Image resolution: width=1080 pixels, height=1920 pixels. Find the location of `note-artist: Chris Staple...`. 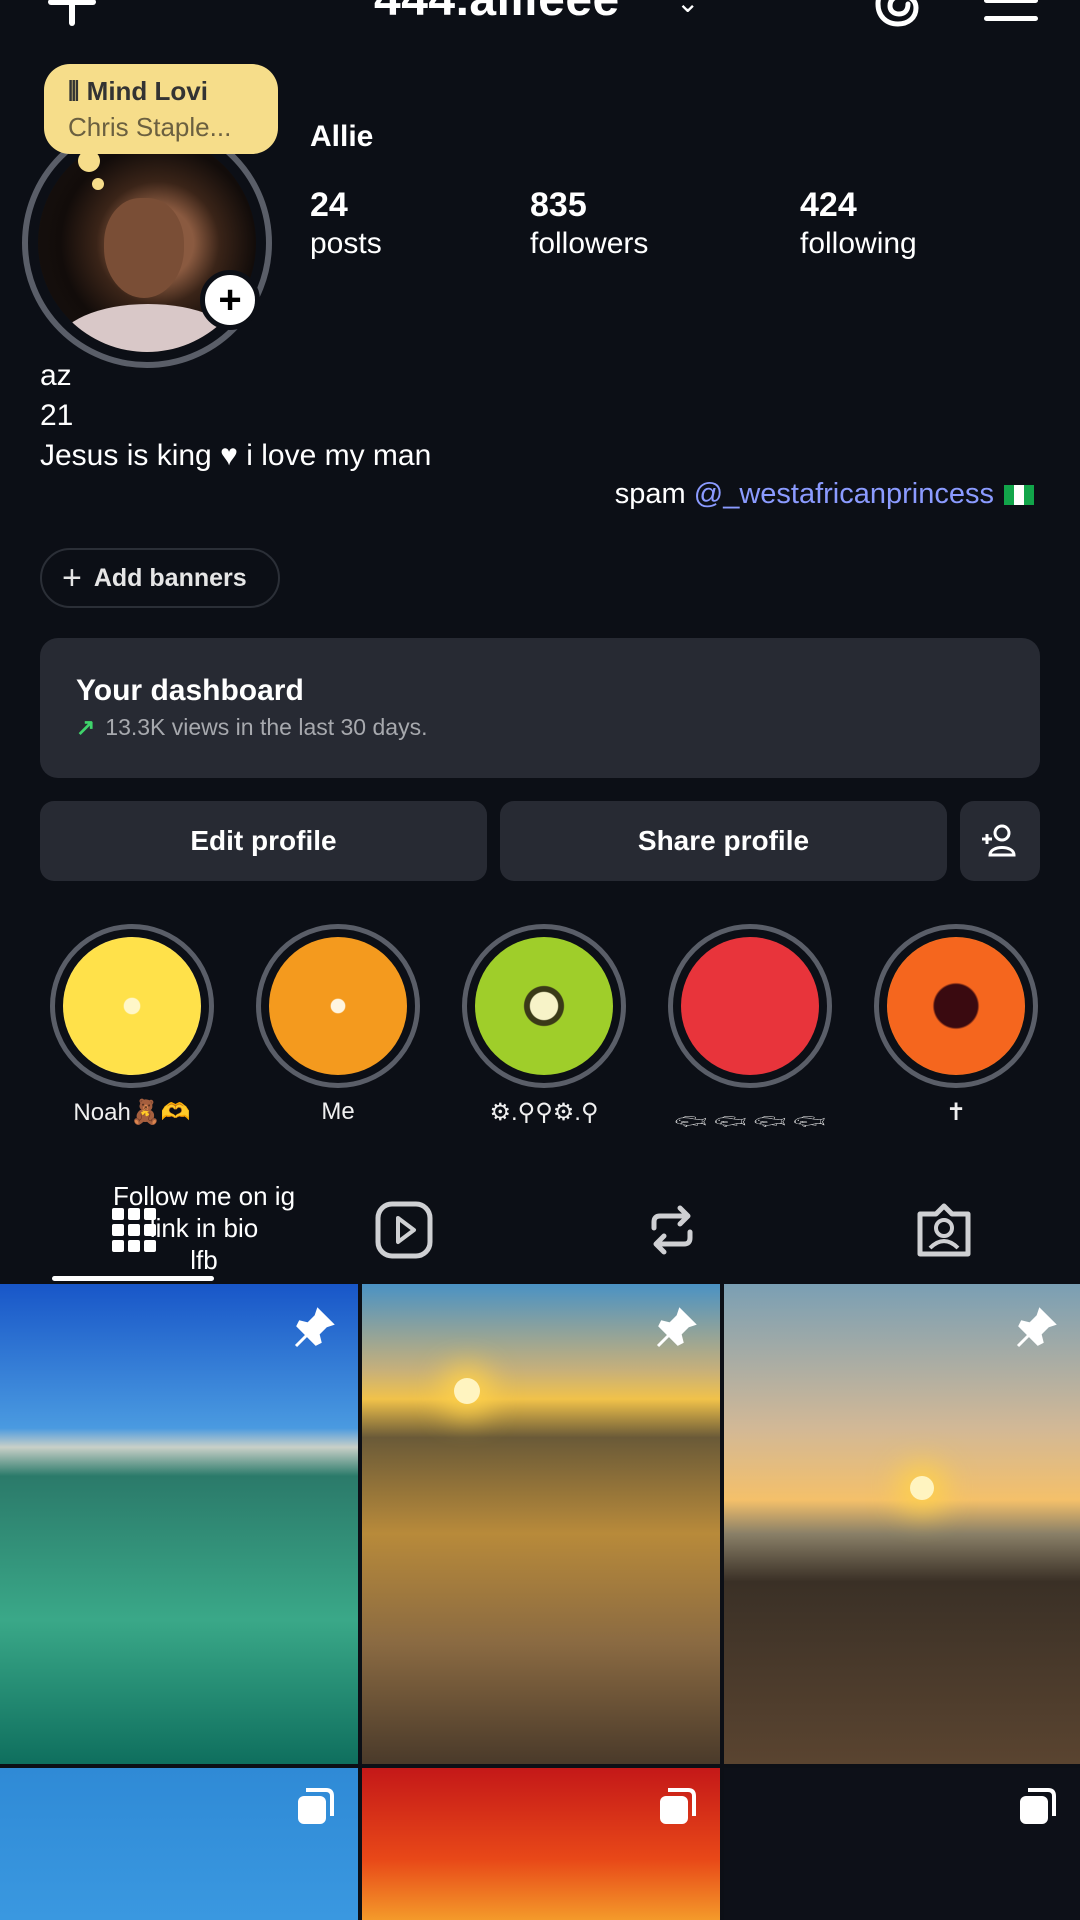

note-artist: Chris Staple... is located at coordinates (150, 127).